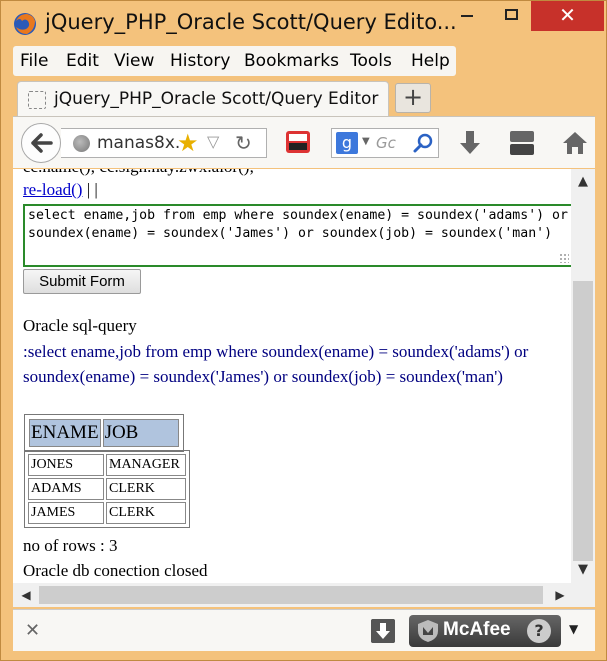 The image size is (607, 661). I want to click on column-header-ename: ENAME, so click(65, 433).